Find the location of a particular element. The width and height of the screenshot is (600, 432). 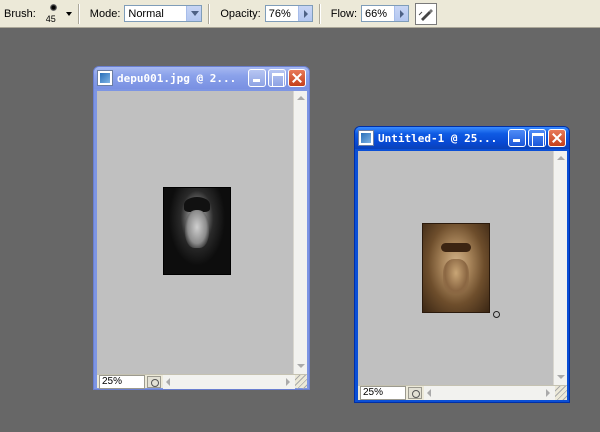

brush-label: Brush: is located at coordinates (20, 13).